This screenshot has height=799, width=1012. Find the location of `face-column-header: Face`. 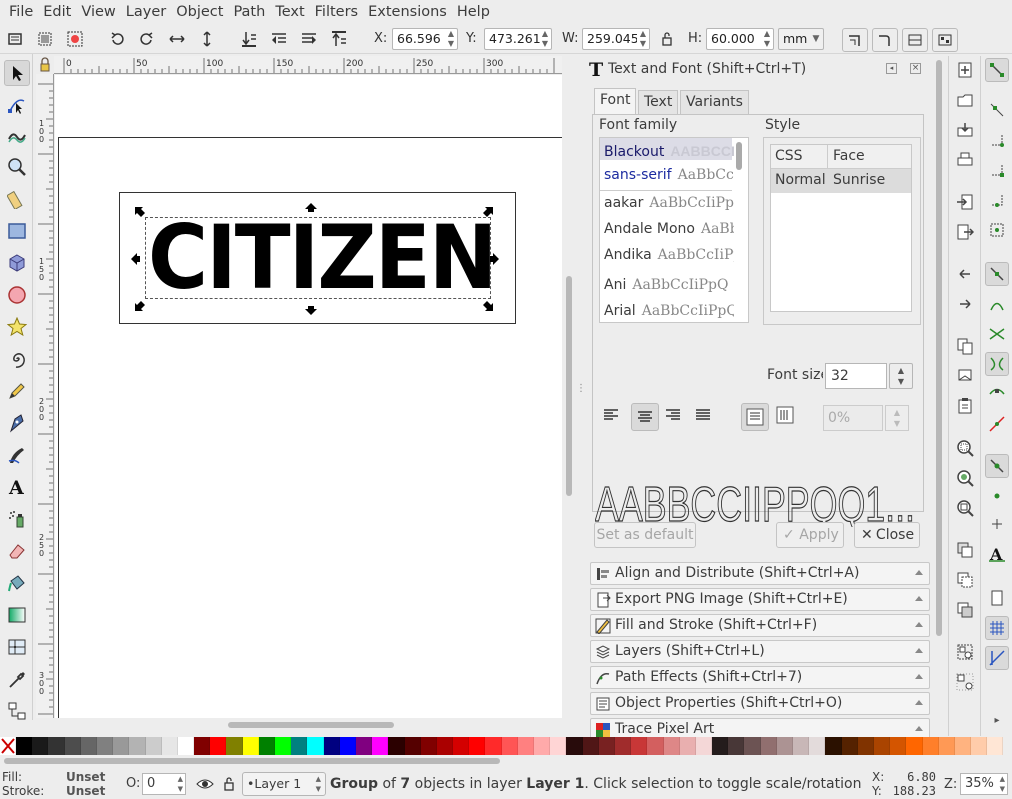

face-column-header: Face is located at coordinates (849, 156).